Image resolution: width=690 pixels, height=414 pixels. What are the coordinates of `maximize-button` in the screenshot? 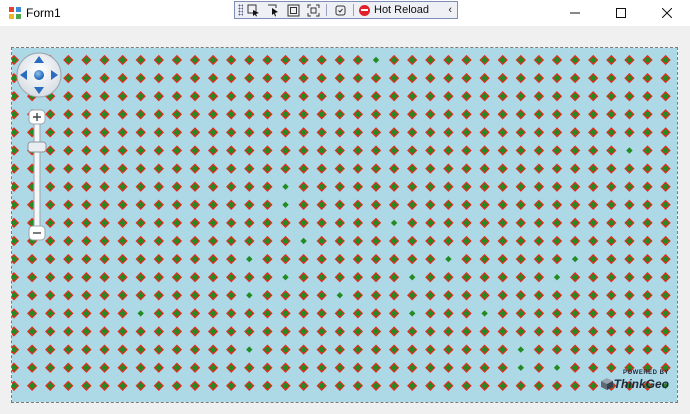 It's located at (621, 13).